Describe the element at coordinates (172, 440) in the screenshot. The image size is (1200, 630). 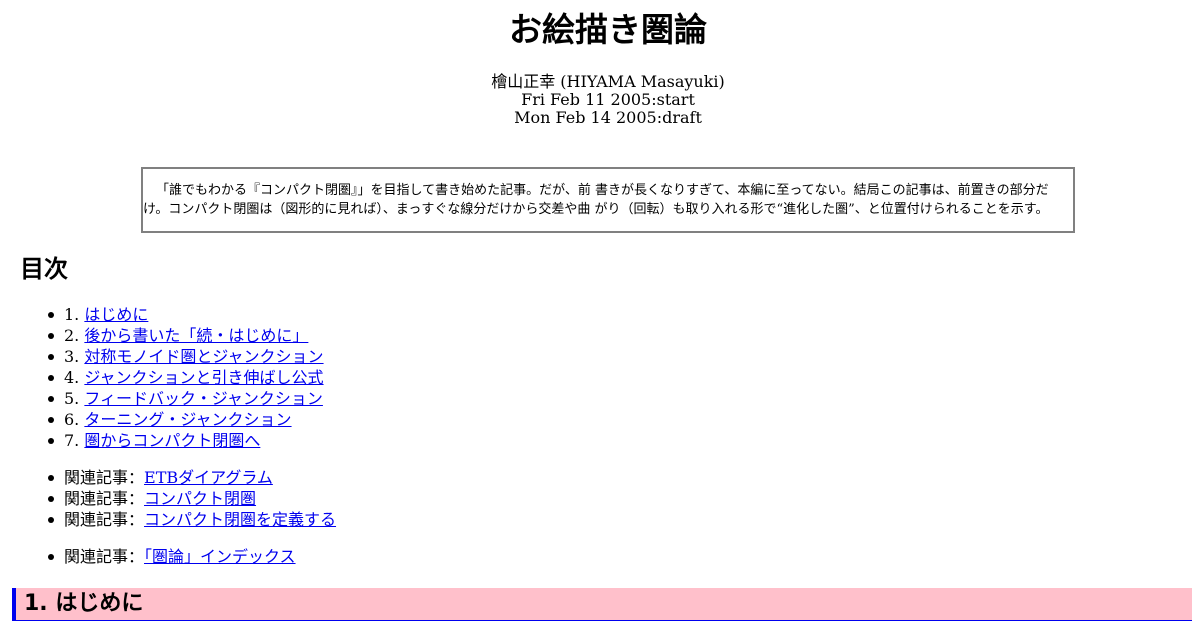
I see `toc-link-compact-closed: 圏からコンパクト閉圏へ` at that location.